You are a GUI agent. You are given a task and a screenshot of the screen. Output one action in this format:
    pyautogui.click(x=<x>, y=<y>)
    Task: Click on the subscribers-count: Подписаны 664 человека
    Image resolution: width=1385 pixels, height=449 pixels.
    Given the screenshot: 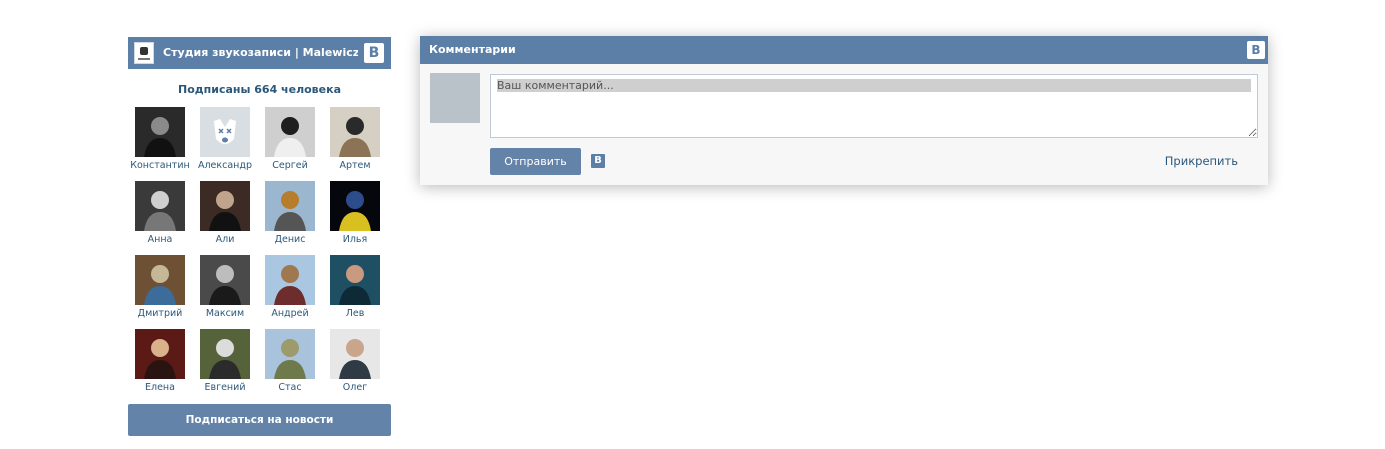 What is the action you would take?
    pyautogui.click(x=259, y=89)
    